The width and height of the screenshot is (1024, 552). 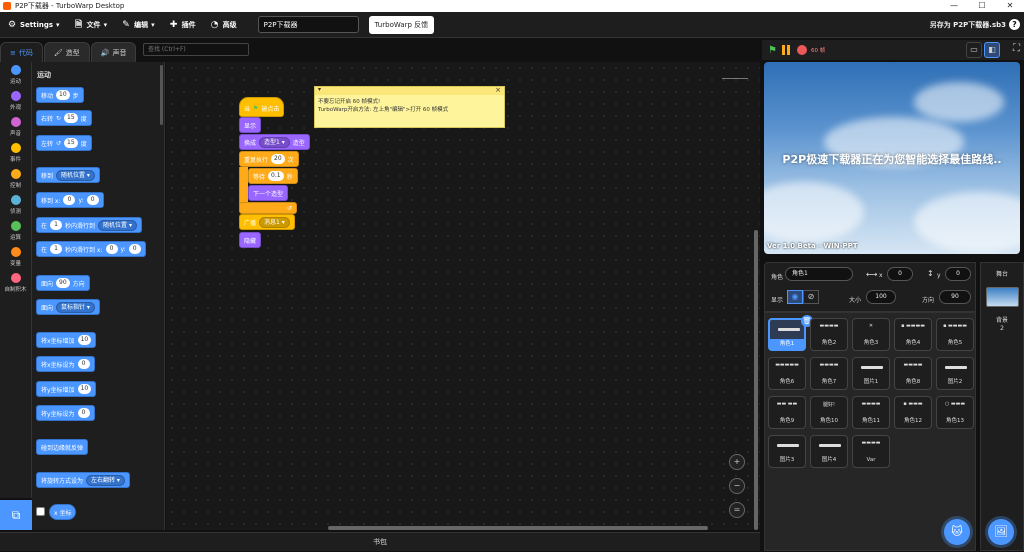 What do you see at coordinates (262, 107) in the screenshot?
I see `when-flag-clicked-block: 当 ⚑ 被点击` at bounding box center [262, 107].